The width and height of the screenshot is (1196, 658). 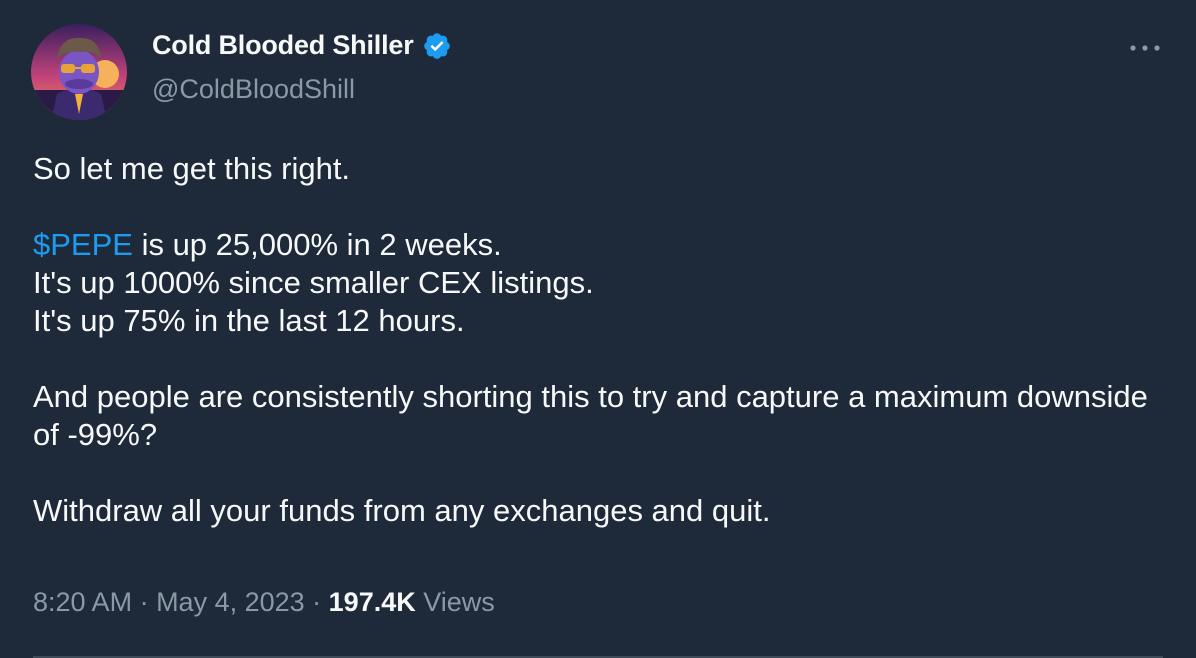 I want to click on author-display-name: Cold Blooded Shiller, so click(x=283, y=45).